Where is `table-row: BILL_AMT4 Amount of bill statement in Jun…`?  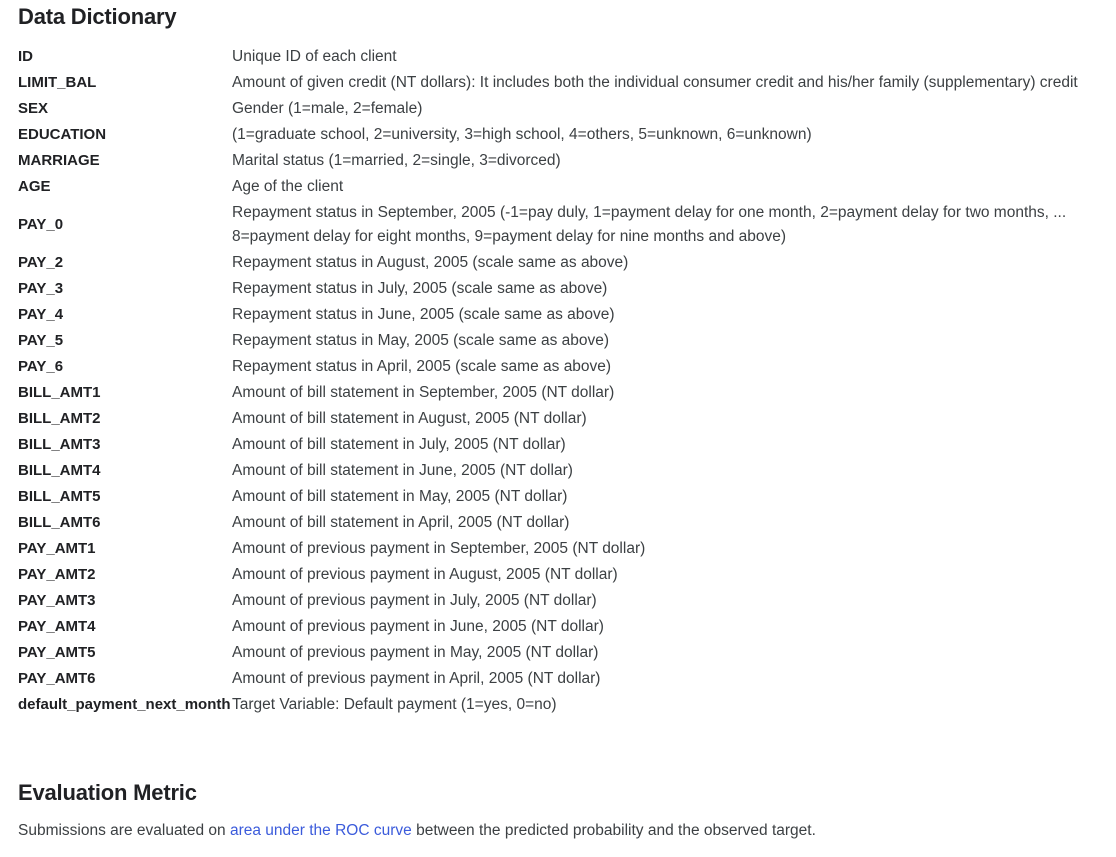
table-row: BILL_AMT4 Amount of bill statement in Jun… is located at coordinates (563, 471).